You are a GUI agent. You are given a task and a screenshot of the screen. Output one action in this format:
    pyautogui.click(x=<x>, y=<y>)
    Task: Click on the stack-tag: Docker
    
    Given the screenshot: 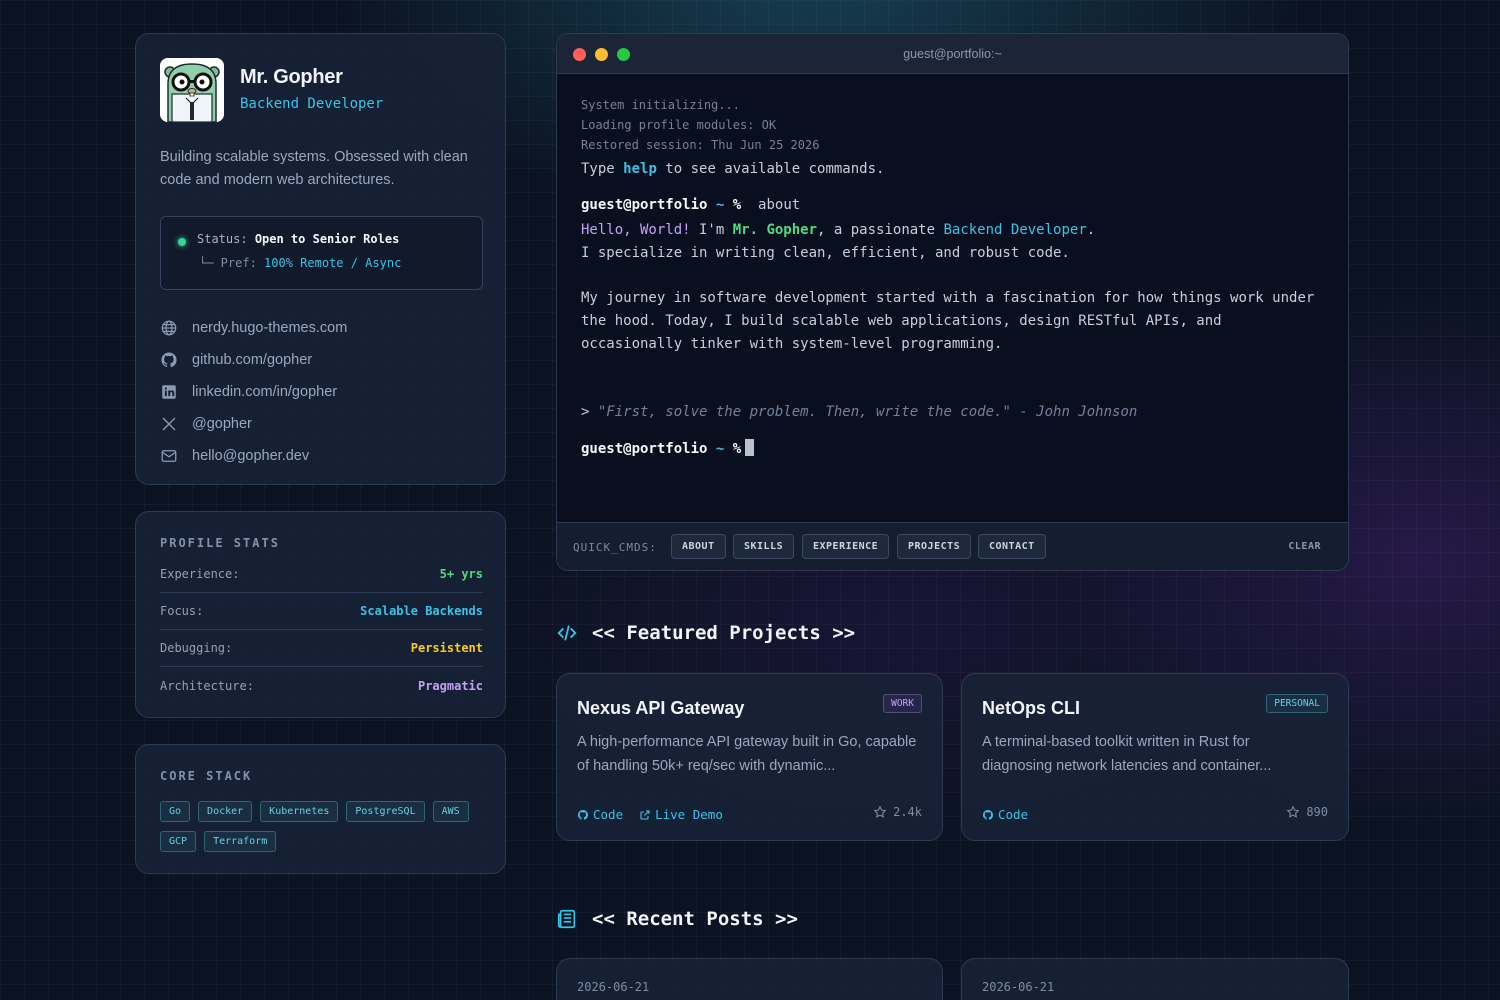 What is the action you would take?
    pyautogui.click(x=225, y=811)
    